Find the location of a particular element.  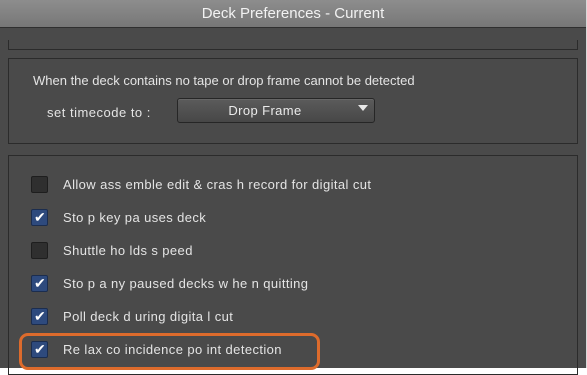

timecode-dropdown-value: Drop Frame is located at coordinates (265, 110).